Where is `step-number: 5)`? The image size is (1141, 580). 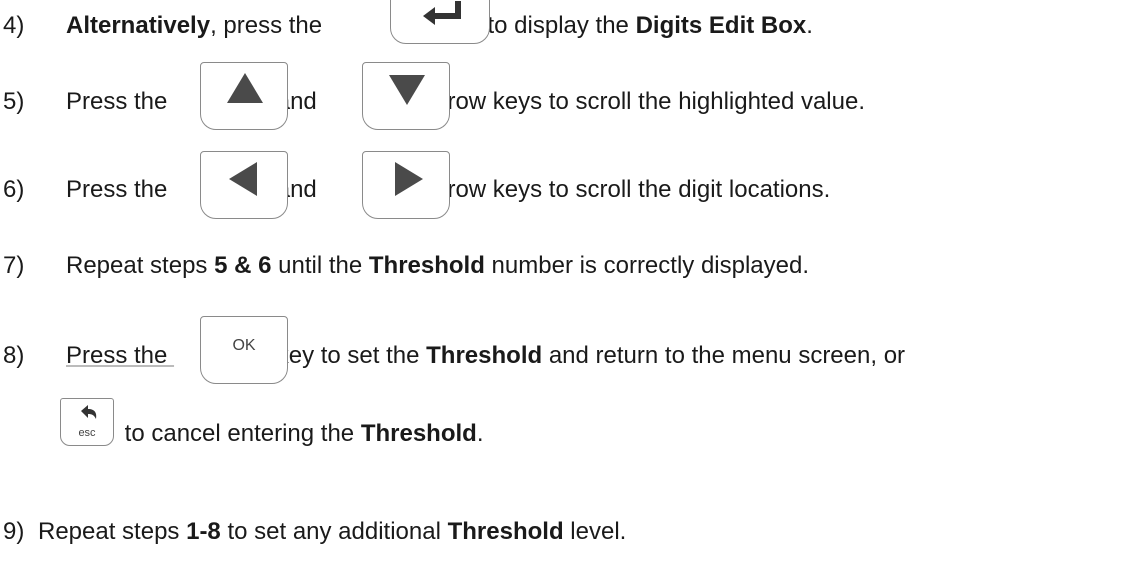 step-number: 5) is located at coordinates (14, 101).